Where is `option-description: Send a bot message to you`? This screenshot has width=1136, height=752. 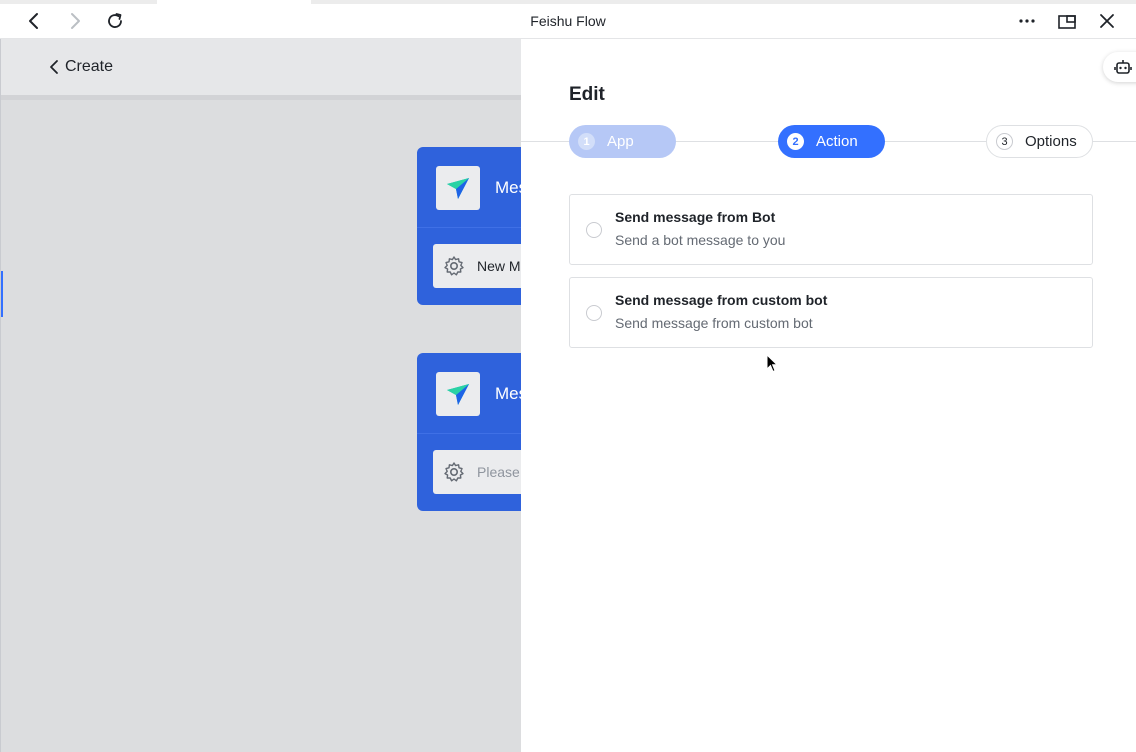
option-description: Send a bot message to you is located at coordinates (700, 240).